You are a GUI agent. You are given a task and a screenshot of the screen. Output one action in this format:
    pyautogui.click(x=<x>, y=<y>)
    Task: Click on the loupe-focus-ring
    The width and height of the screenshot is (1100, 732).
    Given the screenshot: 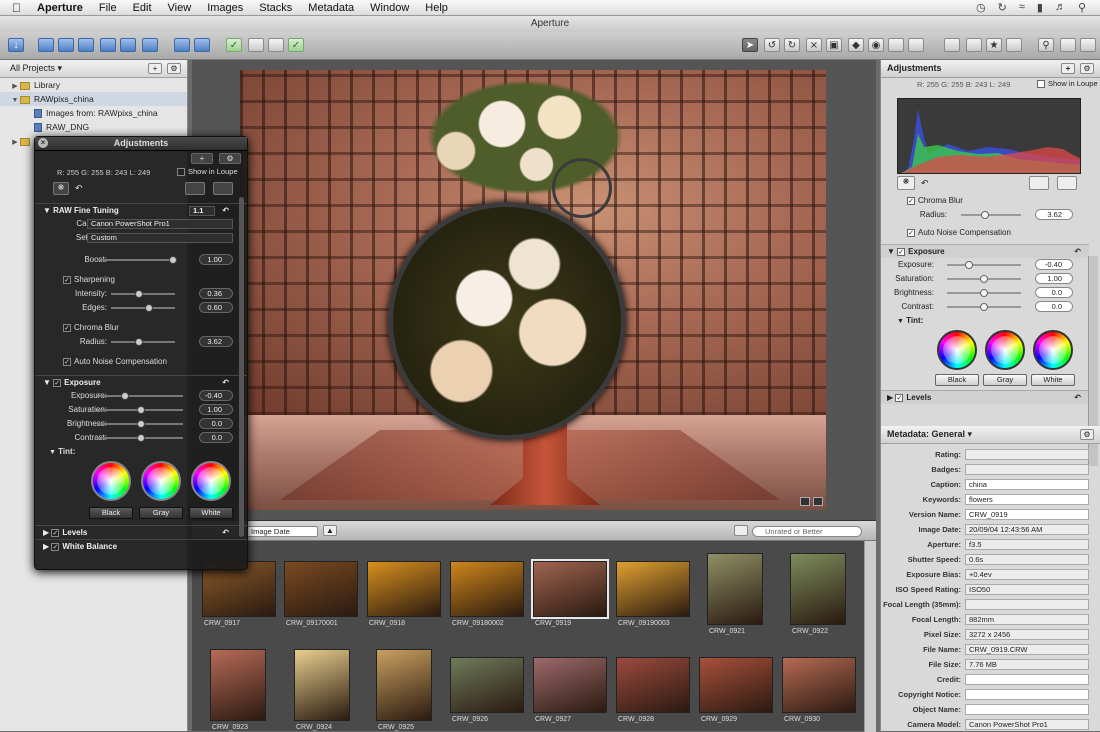 What is the action you would take?
    pyautogui.click(x=582, y=188)
    